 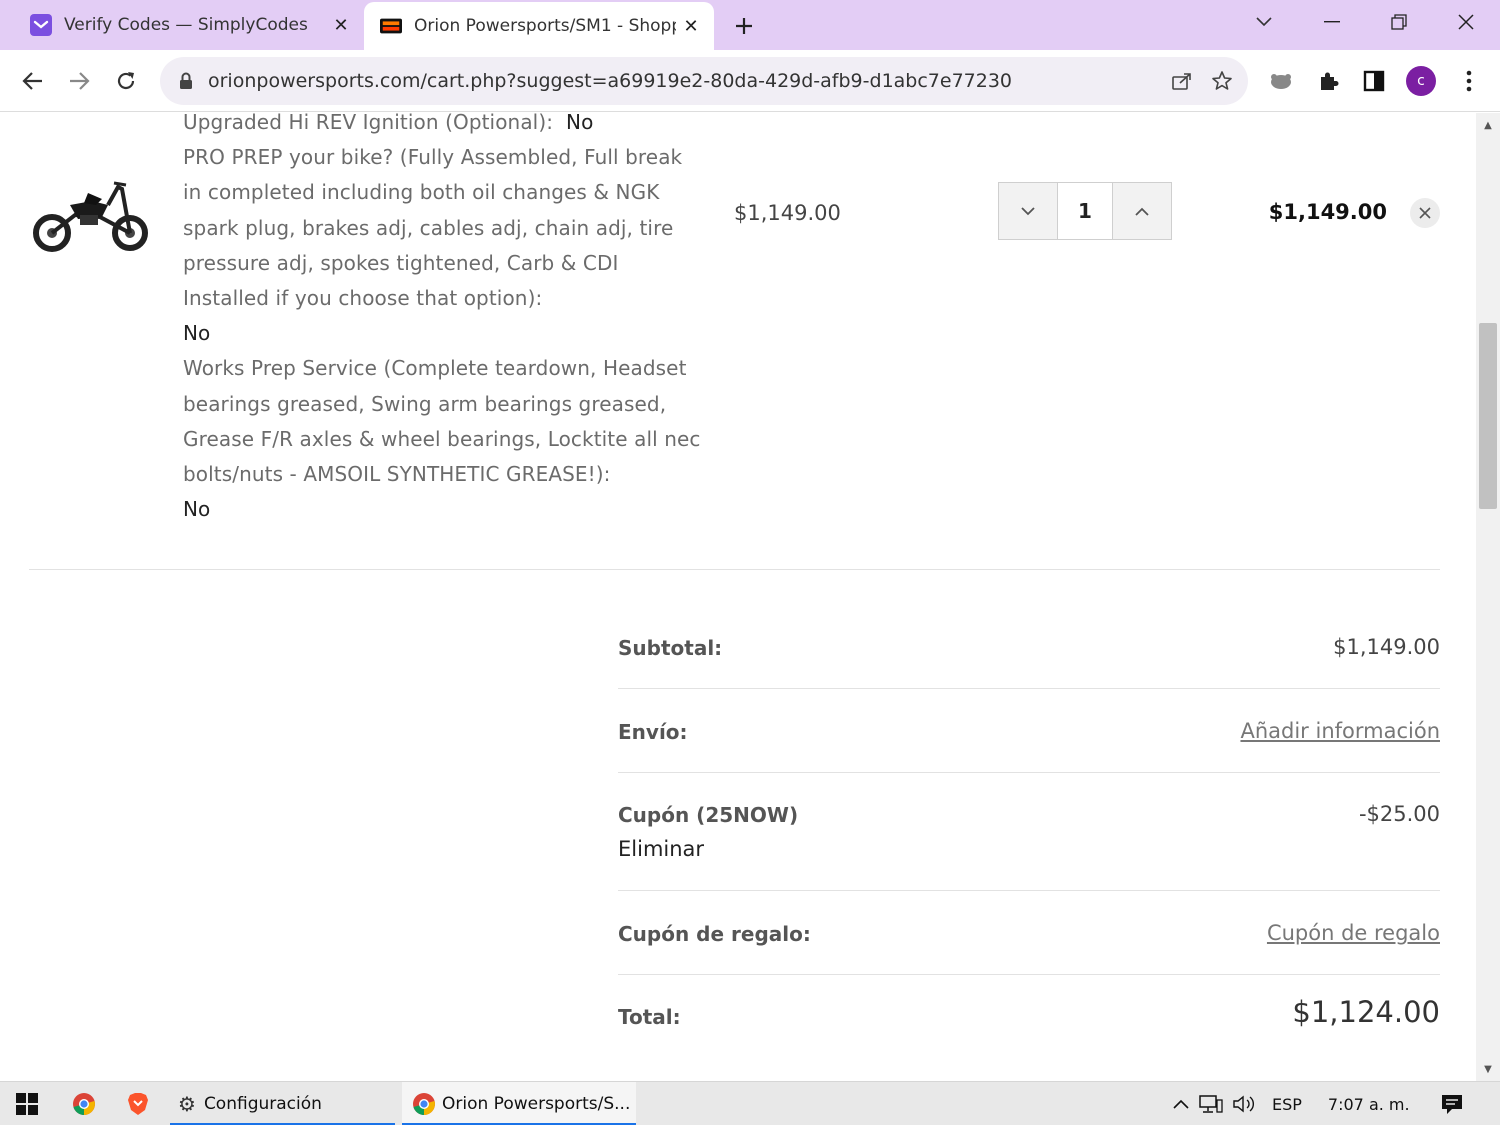 I want to click on chevron-down-icon, so click(x=1028, y=210).